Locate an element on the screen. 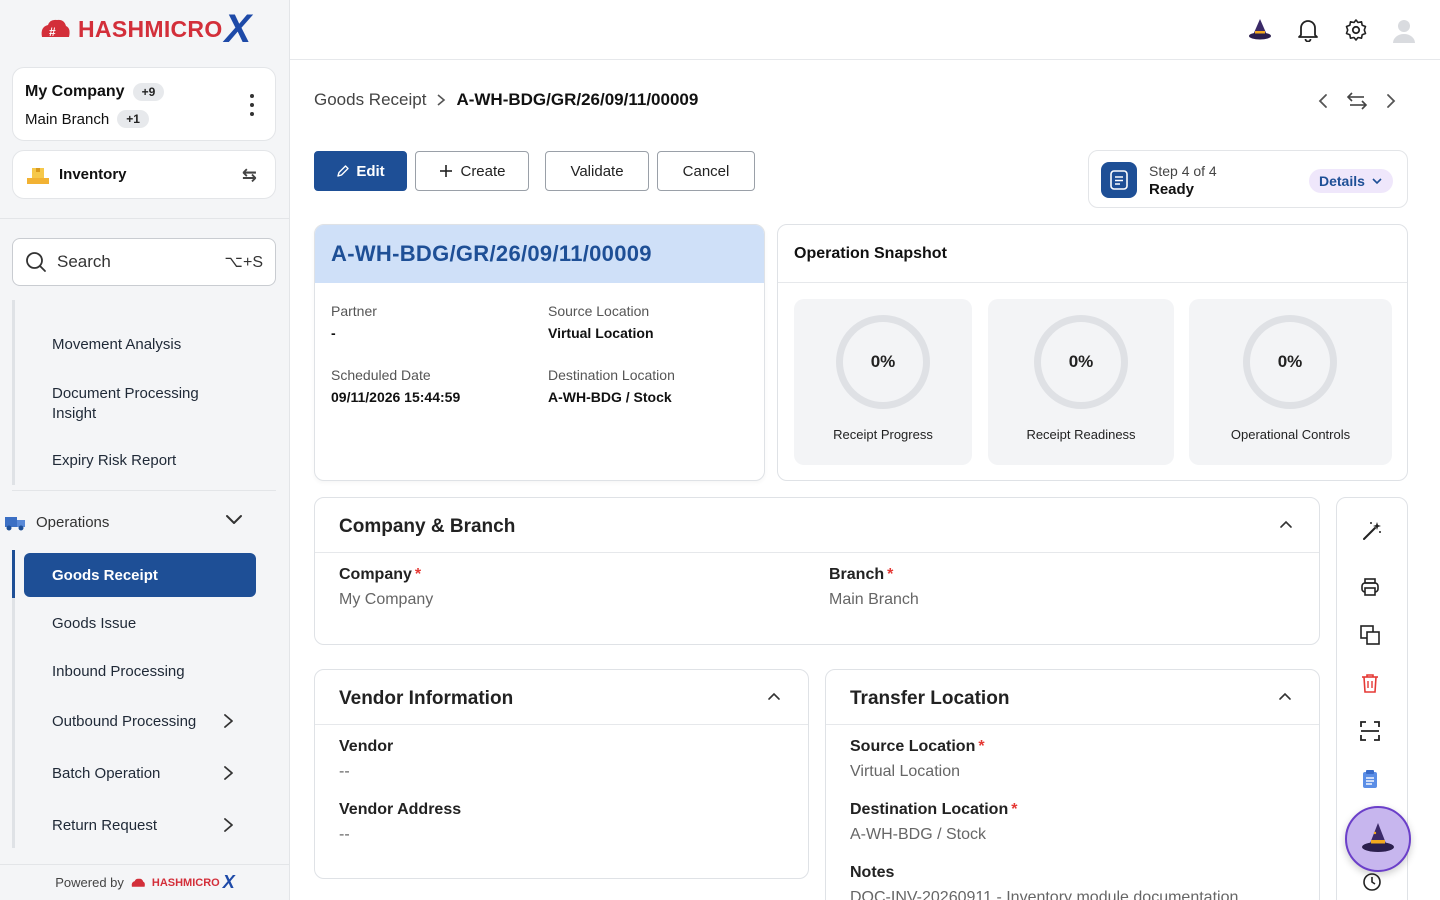  search-shortcut: ⌥+S is located at coordinates (243, 262).